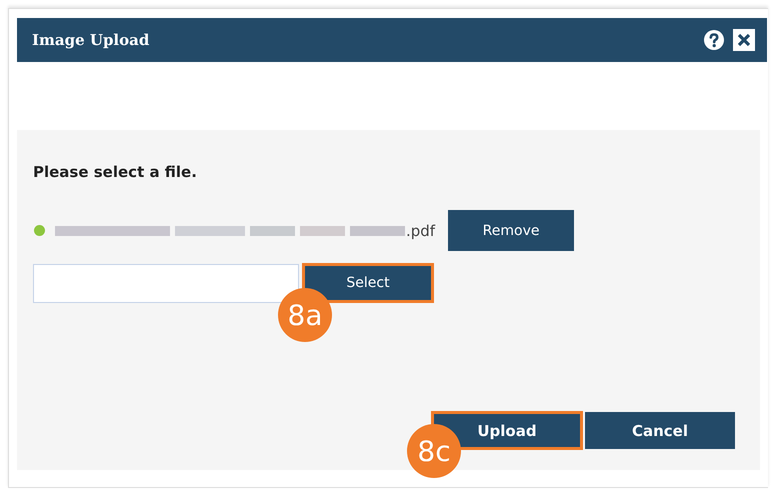 The height and width of the screenshot is (501, 776). What do you see at coordinates (115, 172) in the screenshot?
I see `prompt-text: Please select a file.` at bounding box center [115, 172].